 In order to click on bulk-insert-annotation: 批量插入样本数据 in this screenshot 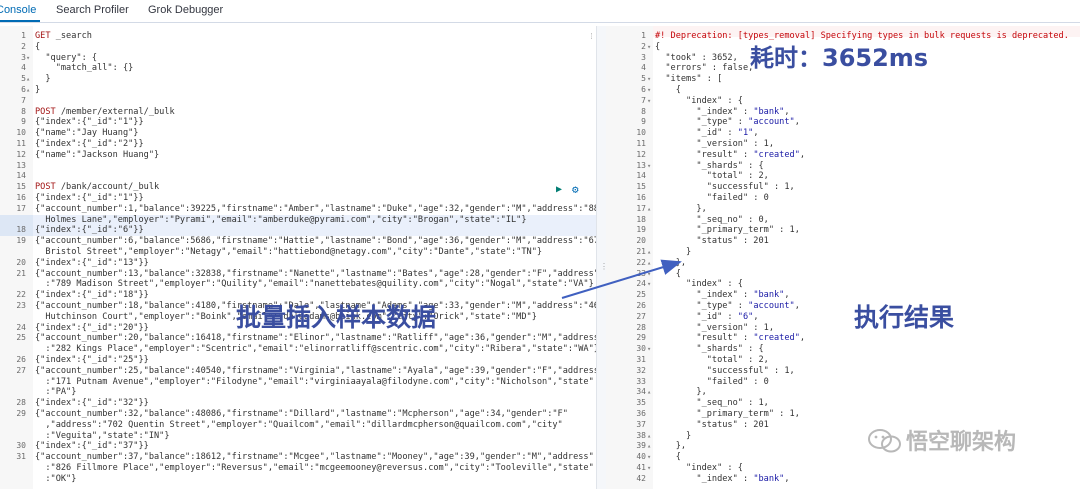, I will do `click(336, 317)`.